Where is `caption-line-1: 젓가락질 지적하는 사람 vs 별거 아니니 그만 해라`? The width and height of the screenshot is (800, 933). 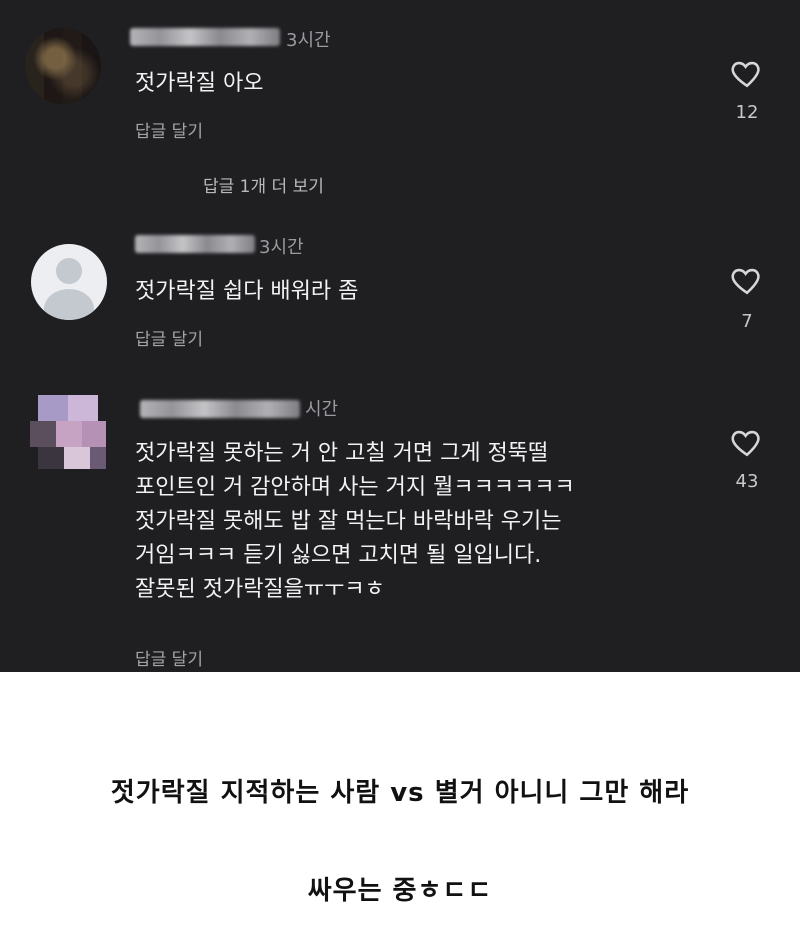
caption-line-1: 젓가락질 지적하는 사람 vs 별거 아니니 그만 해라 is located at coordinates (400, 793).